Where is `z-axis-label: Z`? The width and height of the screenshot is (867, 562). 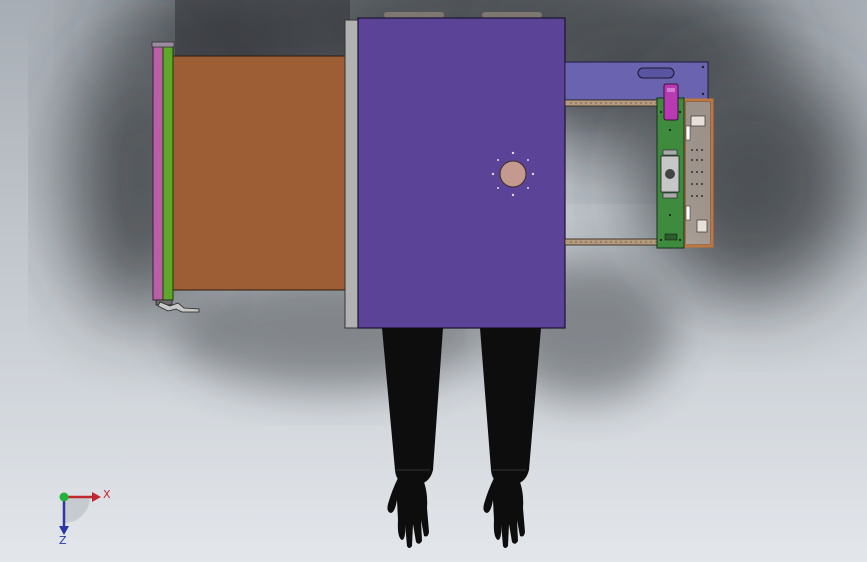
z-axis-label: Z is located at coordinates (63, 540).